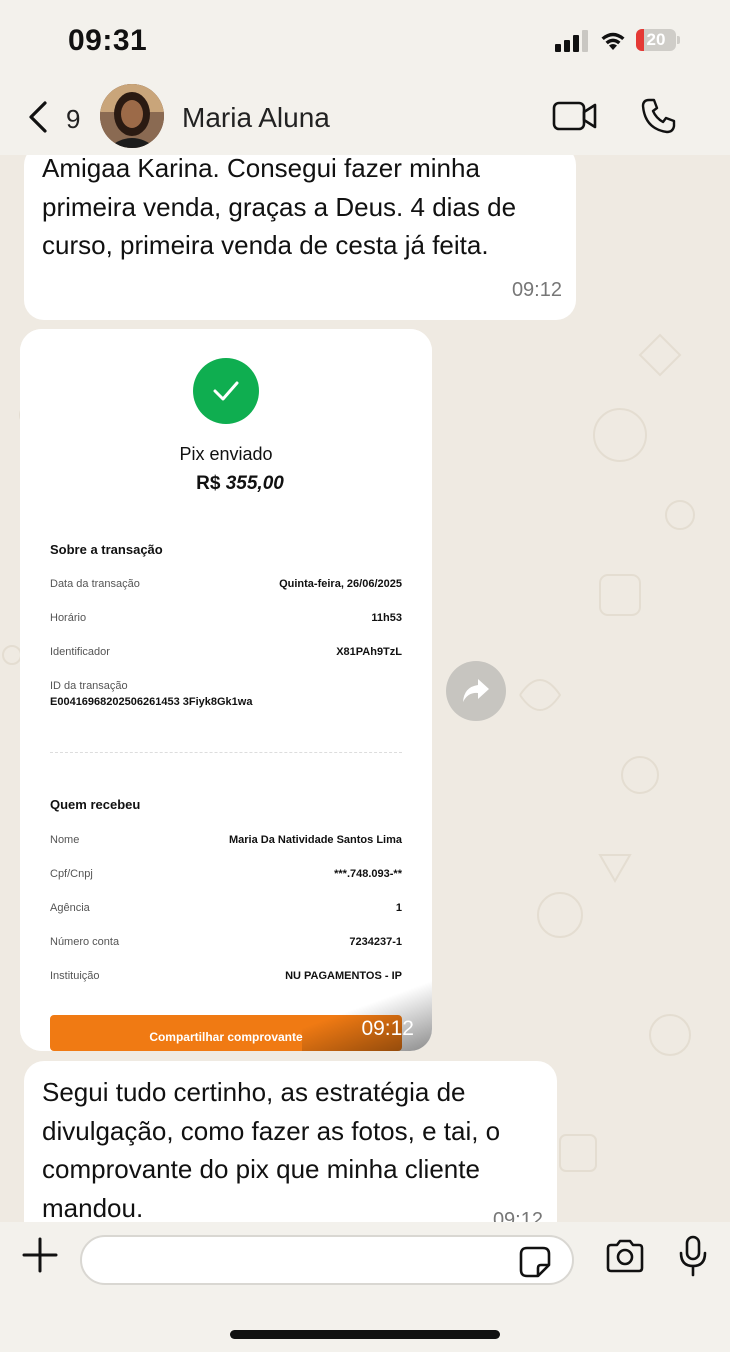  Describe the element at coordinates (572, 41) in the screenshot. I see `signal-icon` at that location.